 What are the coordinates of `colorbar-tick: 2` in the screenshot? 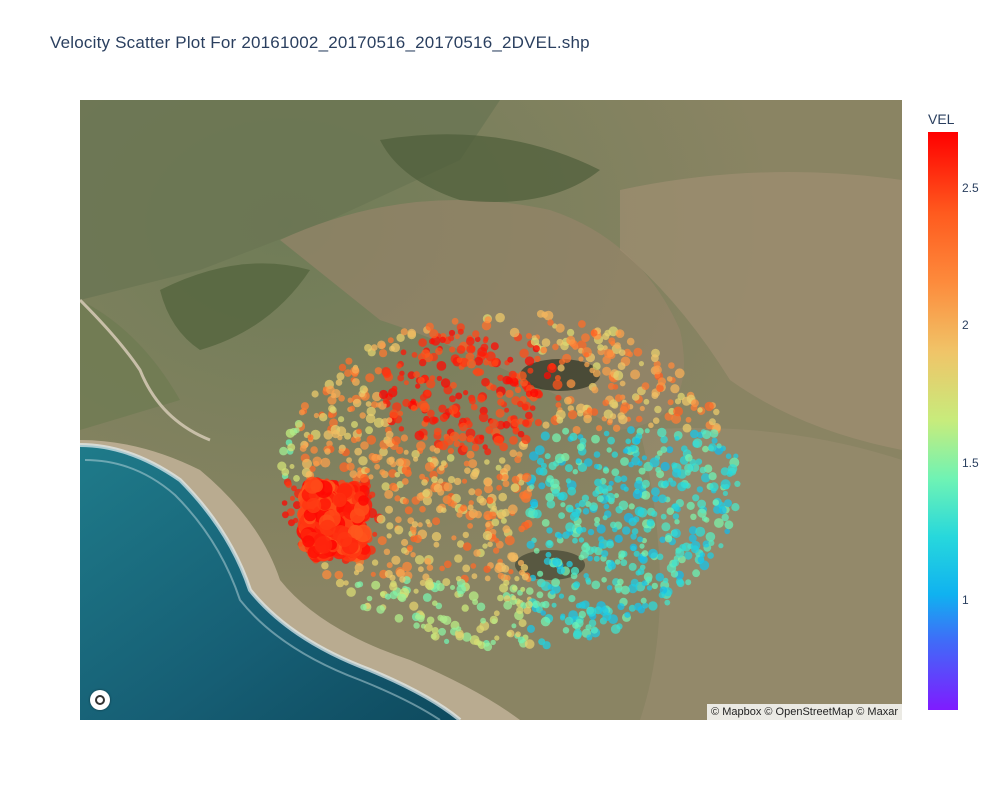 It's located at (965, 325).